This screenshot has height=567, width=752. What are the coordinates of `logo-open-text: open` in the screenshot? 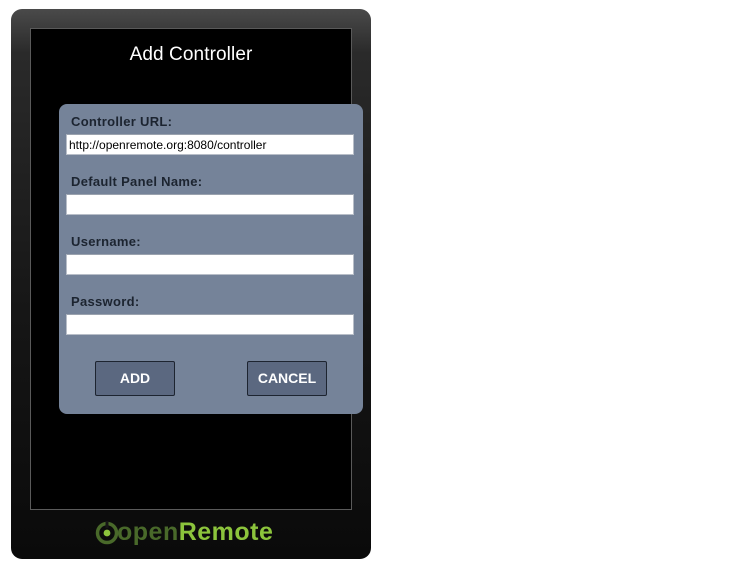 It's located at (148, 532).